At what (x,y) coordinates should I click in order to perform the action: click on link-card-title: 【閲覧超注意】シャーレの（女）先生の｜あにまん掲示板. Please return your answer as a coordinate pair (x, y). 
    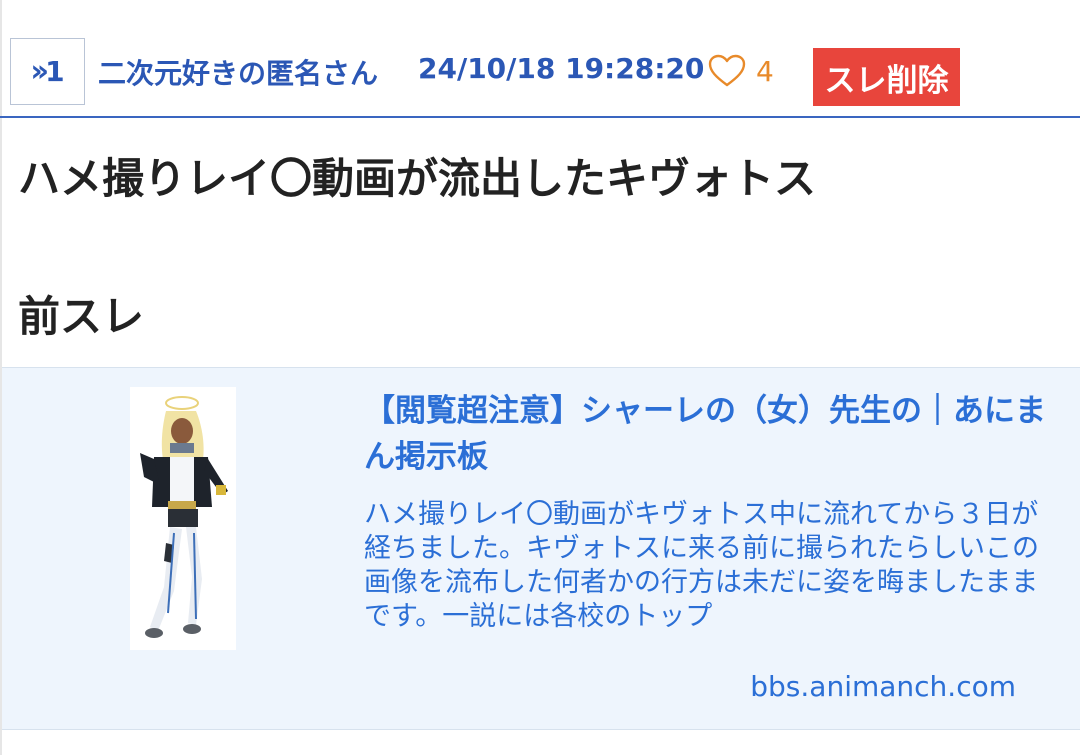
    Looking at the image, I should click on (709, 434).